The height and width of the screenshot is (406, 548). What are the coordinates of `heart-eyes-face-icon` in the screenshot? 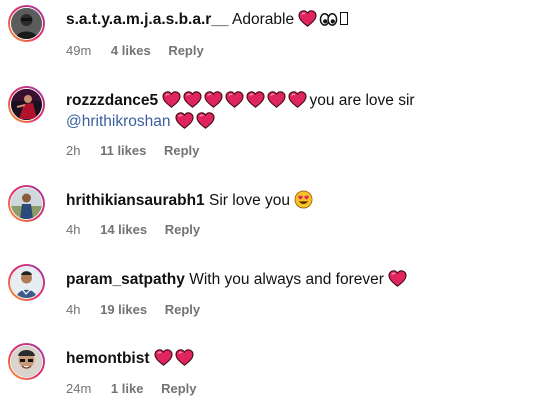 It's located at (303, 199).